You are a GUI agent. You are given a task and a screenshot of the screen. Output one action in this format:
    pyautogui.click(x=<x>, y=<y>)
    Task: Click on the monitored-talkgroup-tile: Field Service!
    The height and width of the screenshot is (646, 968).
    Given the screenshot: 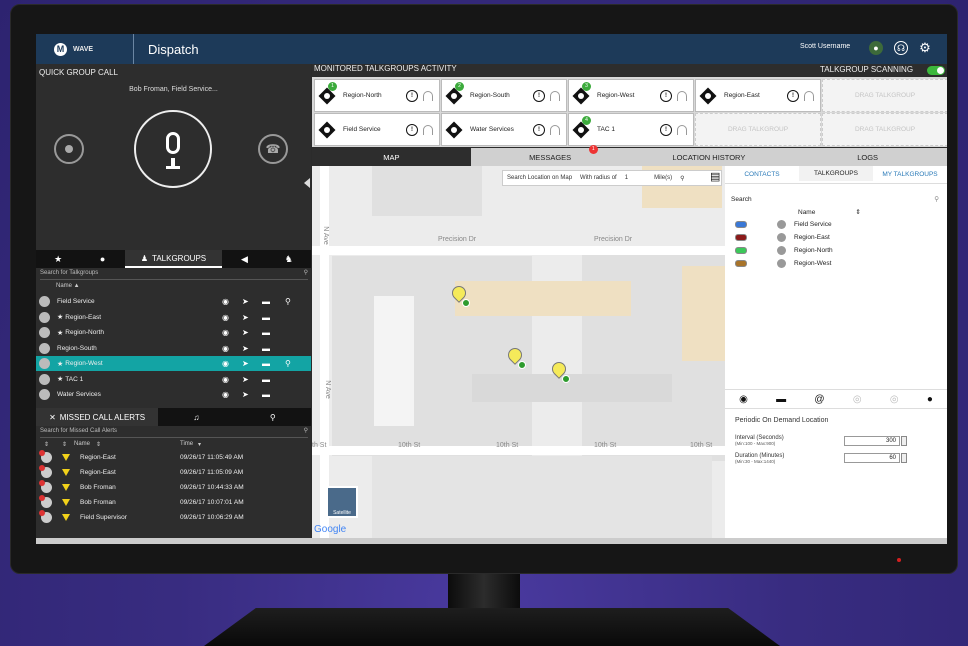 What is the action you would take?
    pyautogui.click(x=377, y=129)
    